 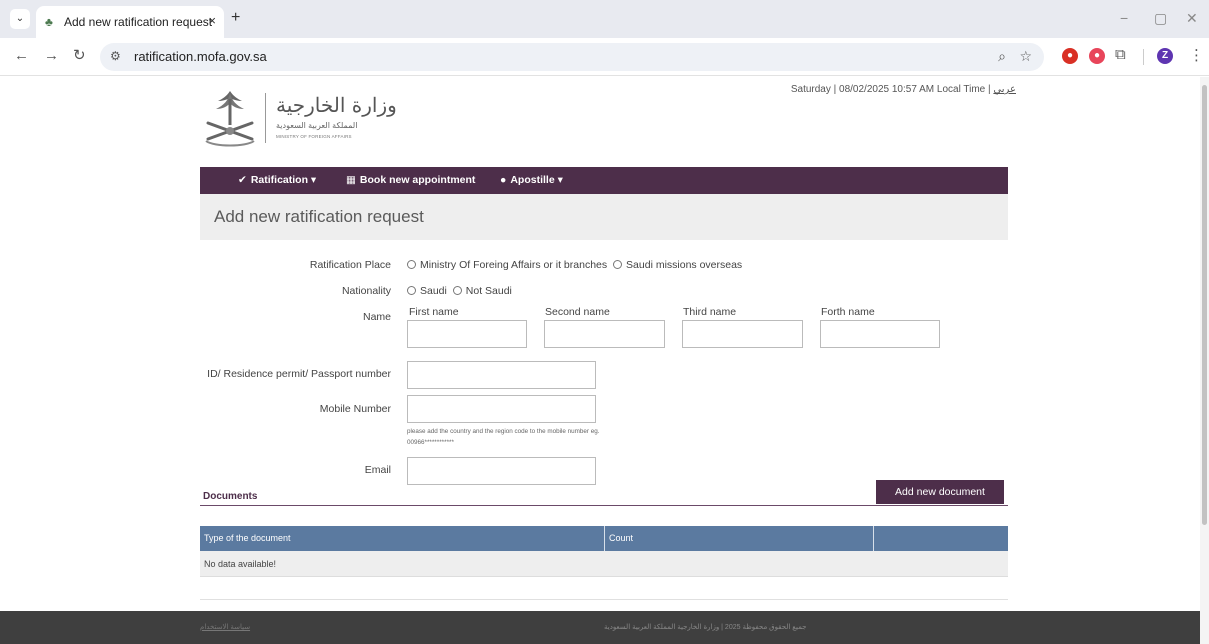 I want to click on browser-tab: ♣ Add new ratification request ×, so click(x=130, y=22).